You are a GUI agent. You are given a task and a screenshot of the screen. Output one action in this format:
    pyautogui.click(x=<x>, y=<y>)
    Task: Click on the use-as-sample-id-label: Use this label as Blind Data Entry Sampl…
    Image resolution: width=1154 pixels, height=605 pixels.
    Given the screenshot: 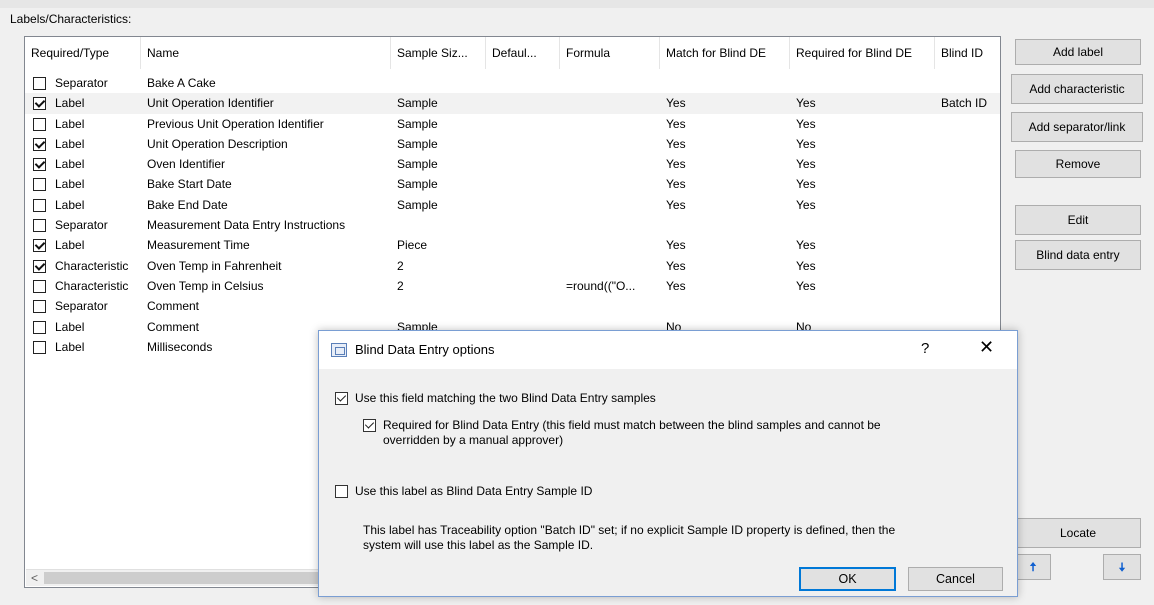 What is the action you would take?
    pyautogui.click(x=474, y=491)
    